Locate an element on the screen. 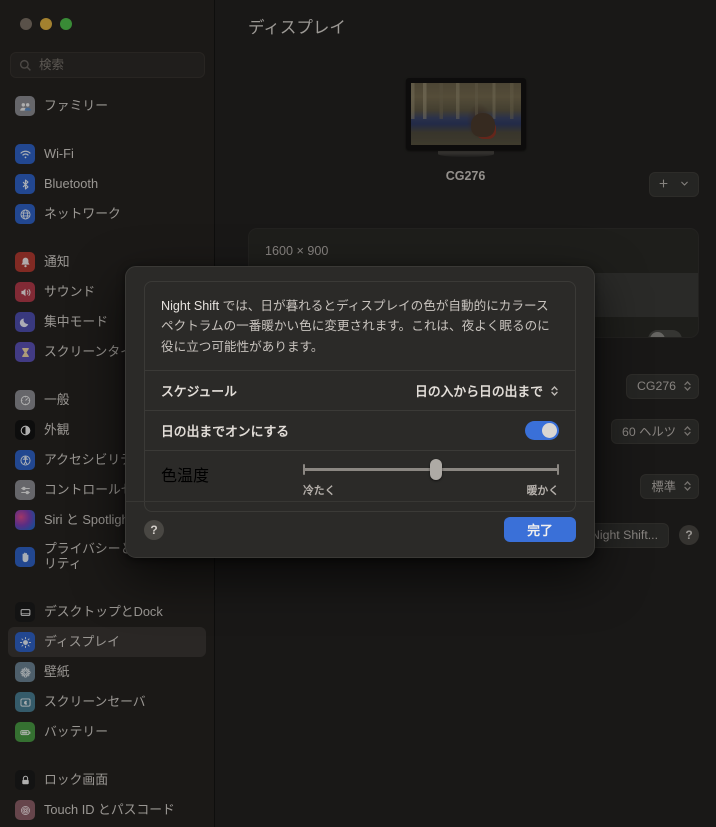 The width and height of the screenshot is (716, 827). display-thumbnail is located at coordinates (465, 114).